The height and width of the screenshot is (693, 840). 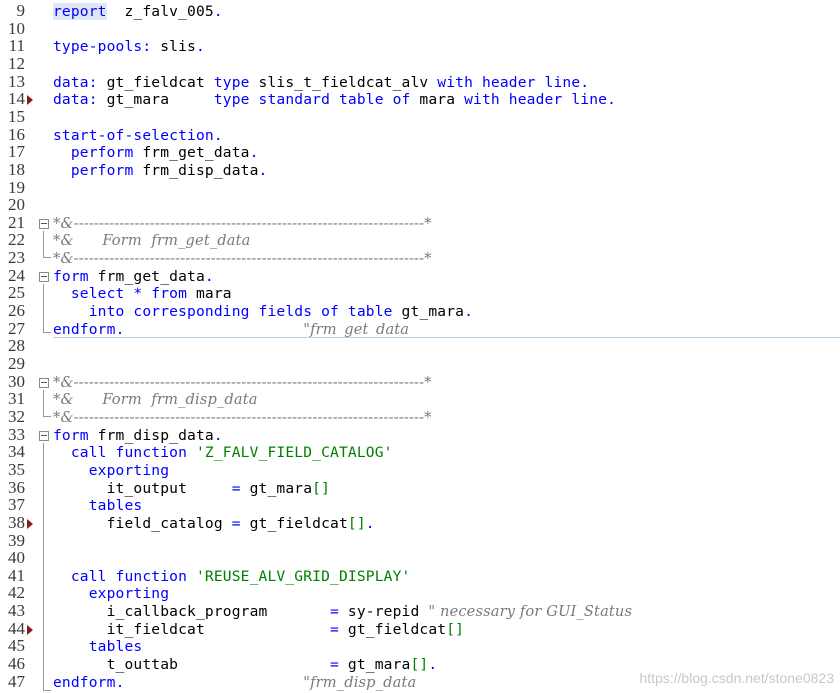 I want to click on code-line: 31 *& Form frm_disp_data, so click(x=420, y=399).